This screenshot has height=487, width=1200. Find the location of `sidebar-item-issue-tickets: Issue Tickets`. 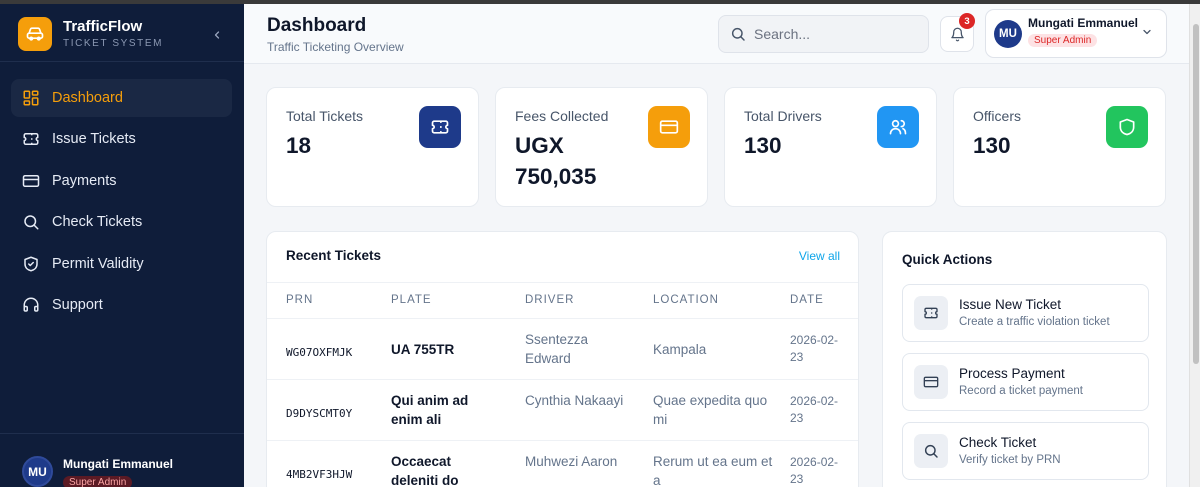

sidebar-item-issue-tickets: Issue Tickets is located at coordinates (121, 139).